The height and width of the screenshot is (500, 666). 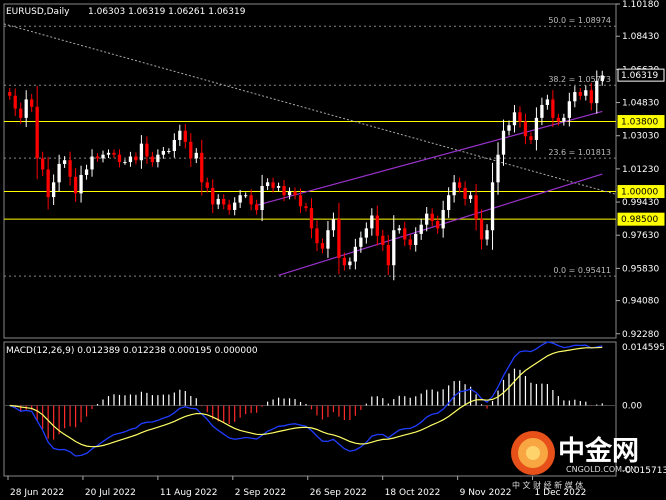 I want to click on price-tick-7: 0.97630, so click(x=640, y=236).